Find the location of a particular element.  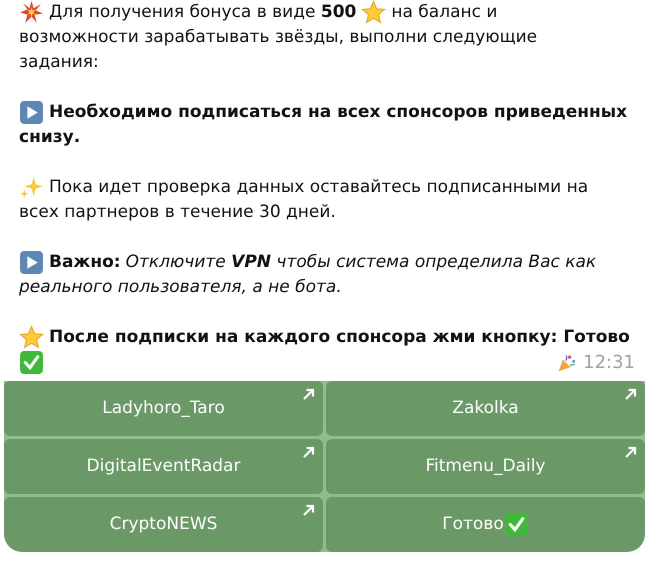

message-text: После подписки на каждого спонсора жми кнопку: Готово is located at coordinates (339, 337).